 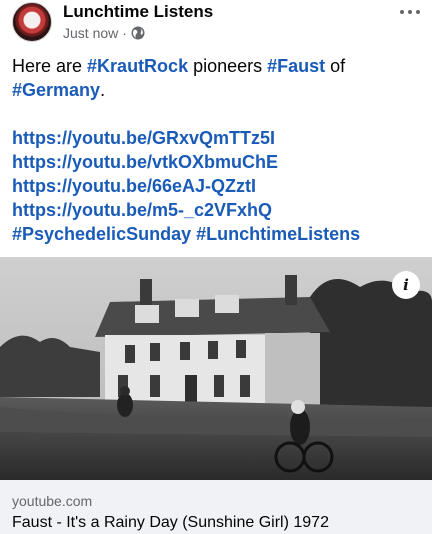 What do you see at coordinates (218, 210) in the screenshot?
I see `youtube-link: https://youtu.be/m5-_c2VFxhQ` at bounding box center [218, 210].